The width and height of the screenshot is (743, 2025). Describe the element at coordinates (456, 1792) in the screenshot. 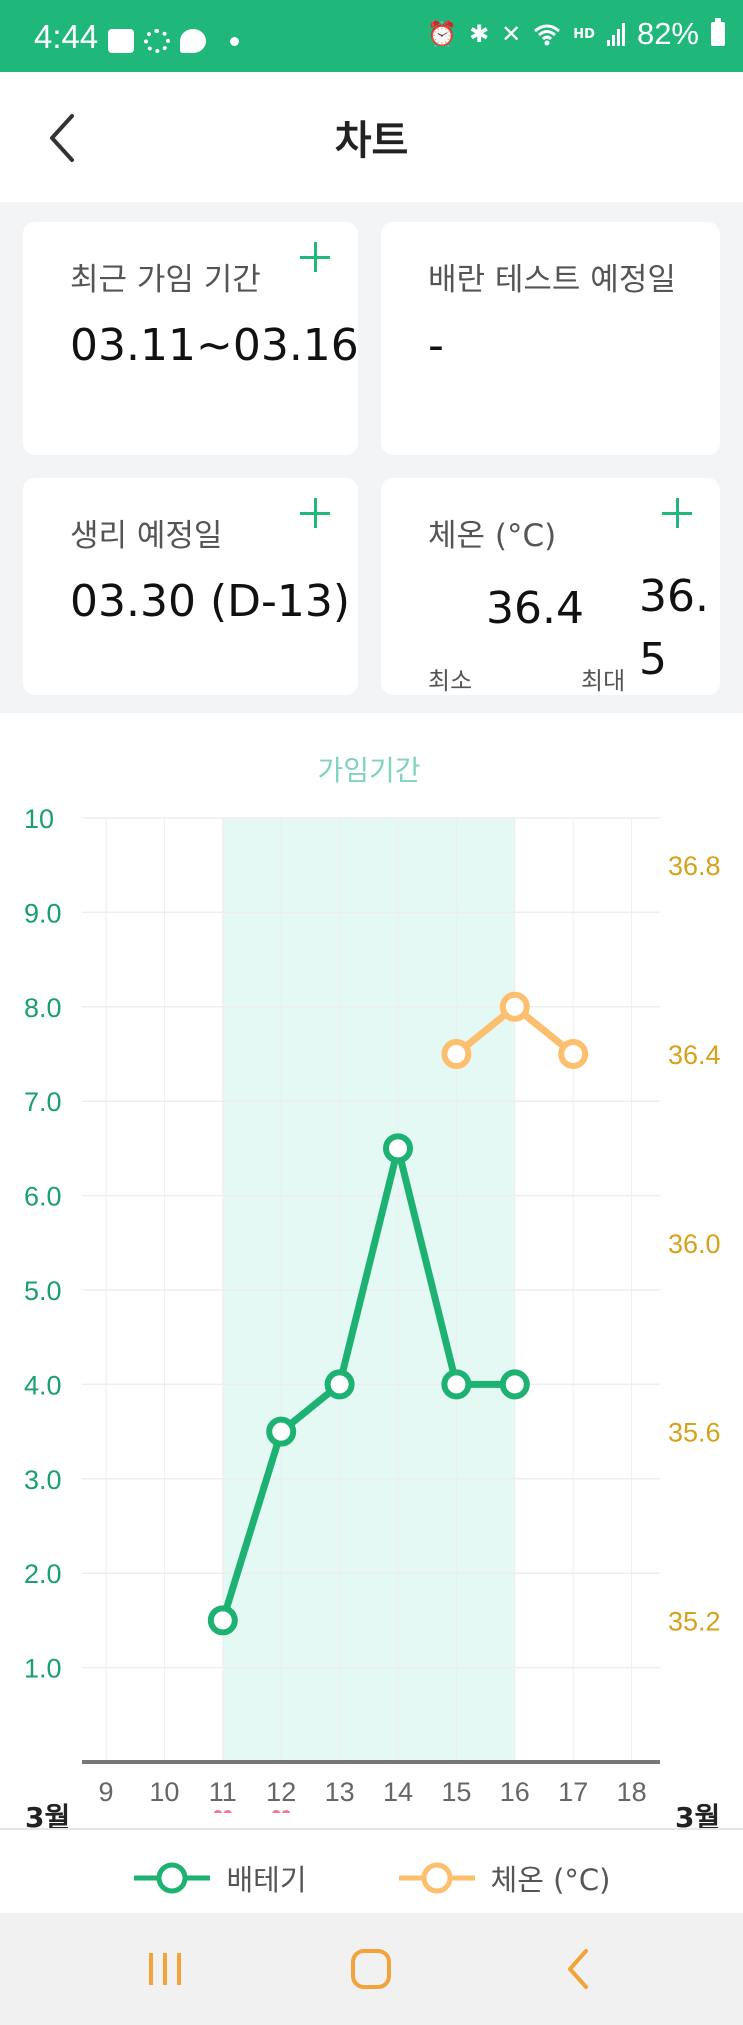

I see `x-tick-label: 15` at that location.